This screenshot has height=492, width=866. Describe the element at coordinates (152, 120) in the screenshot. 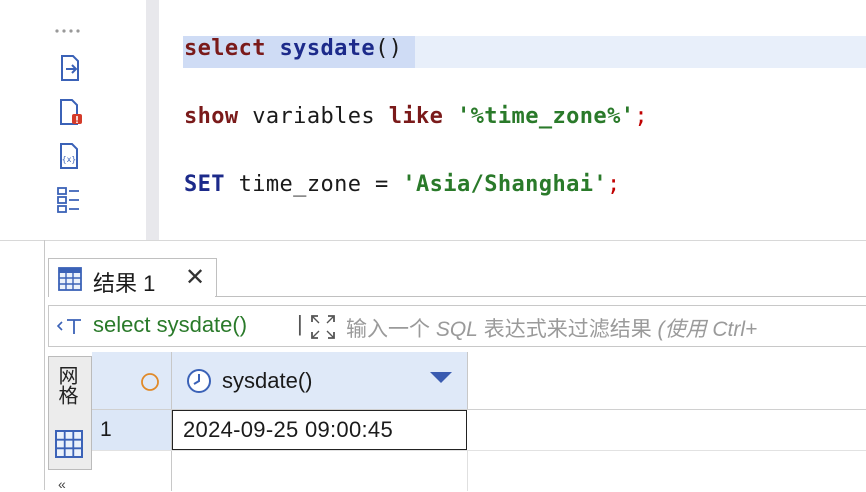

I see `editor-gutter` at that location.